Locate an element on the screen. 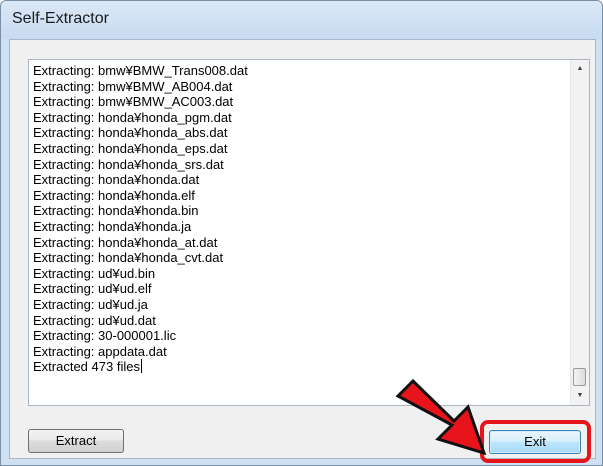 The height and width of the screenshot is (466, 603). red-arrow-icon is located at coordinates (441, 416).